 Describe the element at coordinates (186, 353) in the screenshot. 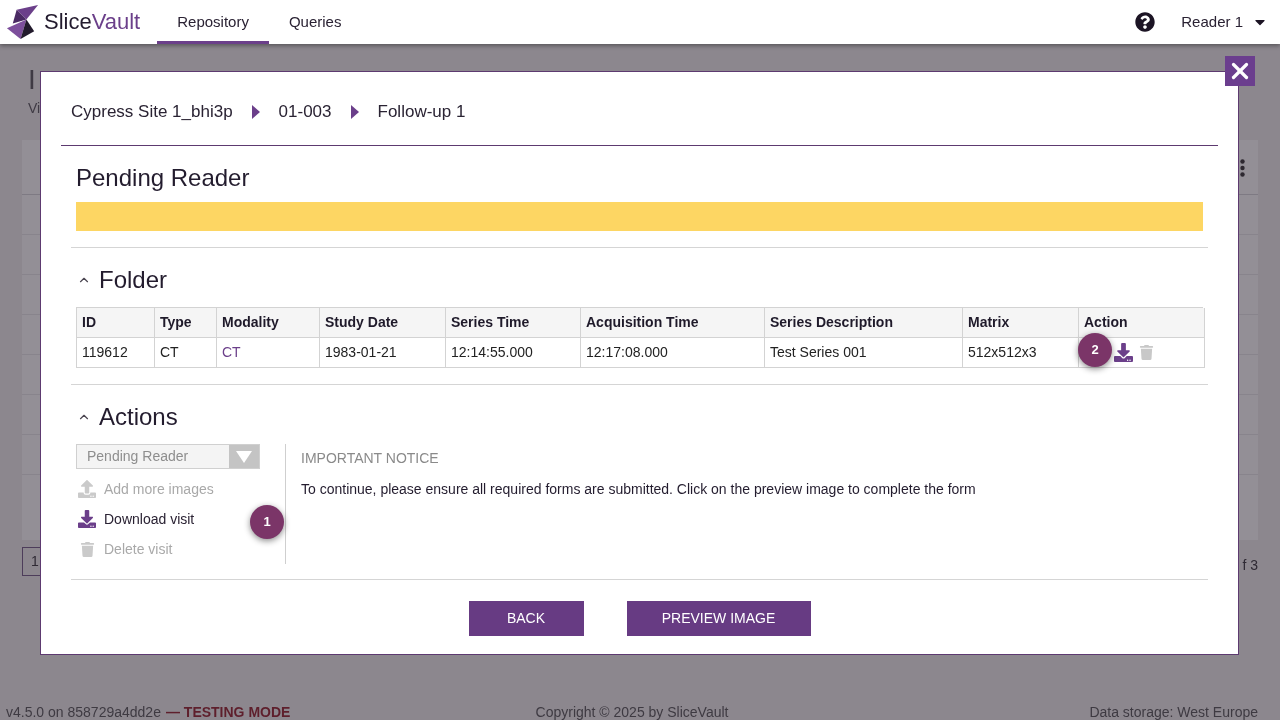

I see `table-cell: CT` at that location.